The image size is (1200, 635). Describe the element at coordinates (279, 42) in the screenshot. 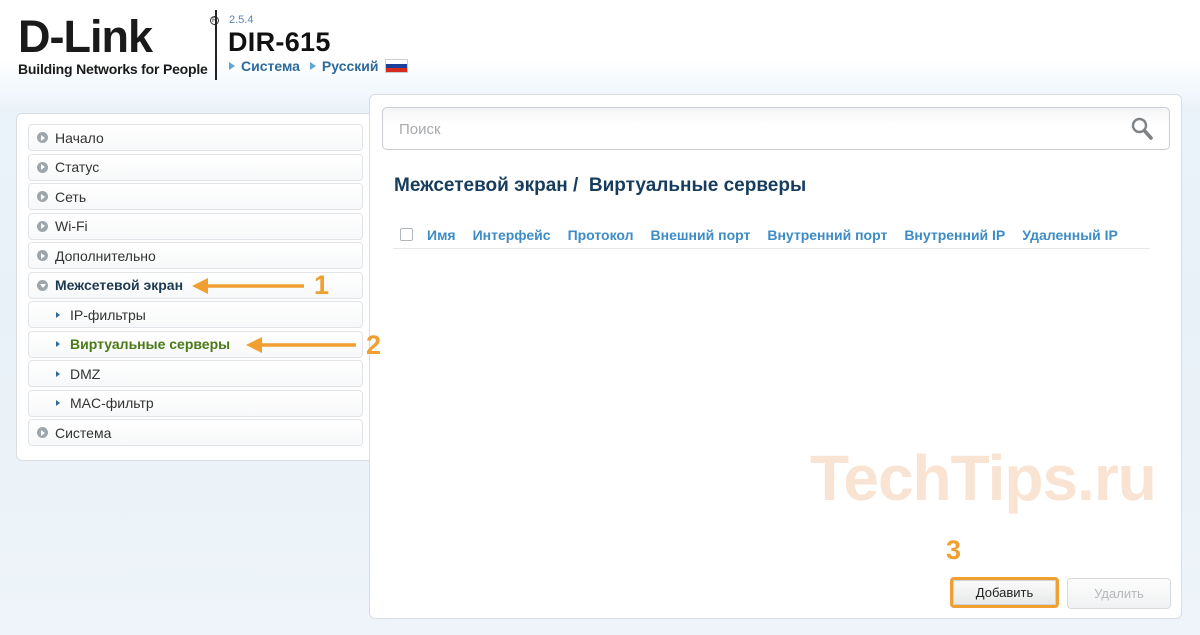

I see `device-model: DIR-615` at that location.